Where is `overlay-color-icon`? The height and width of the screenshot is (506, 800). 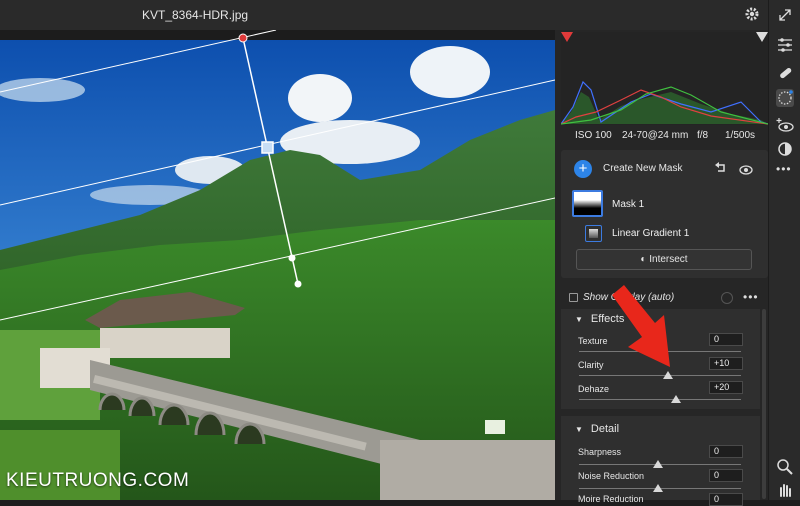 overlay-color-icon is located at coordinates (727, 298).